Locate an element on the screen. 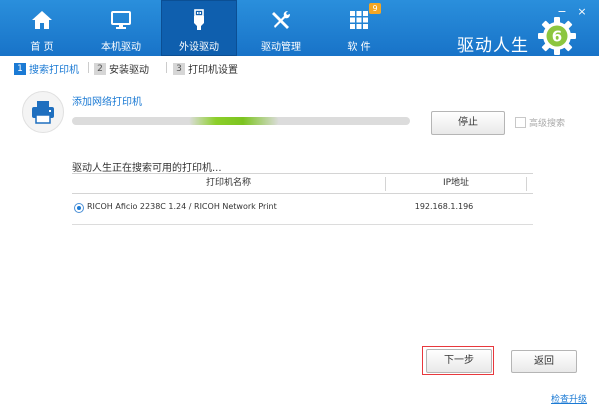 The width and height of the screenshot is (599, 408). step-search-printer: 1 搜索打印机 is located at coordinates (46, 68).